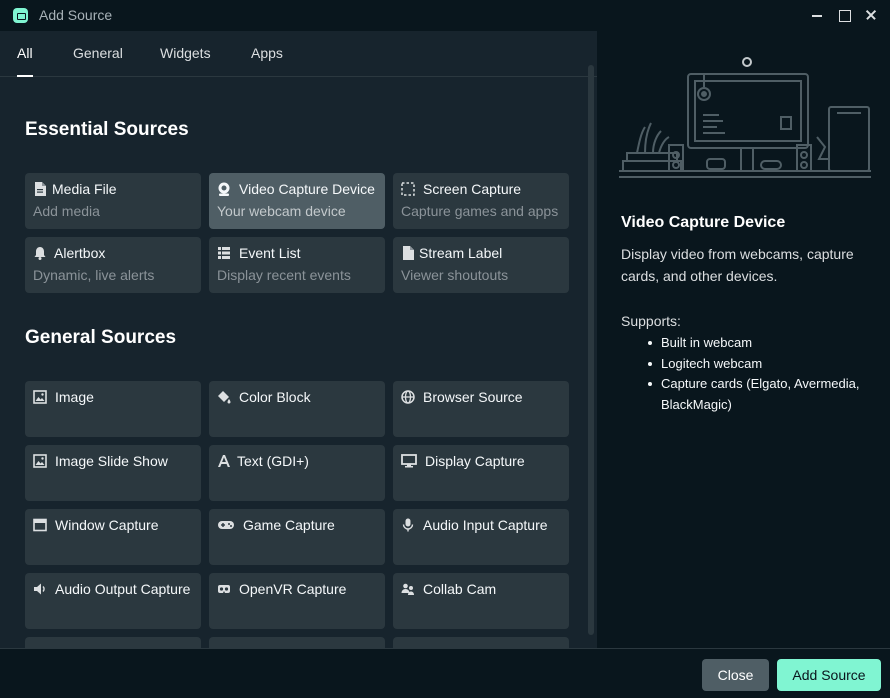  What do you see at coordinates (409, 461) in the screenshot?
I see `monitor-icon` at bounding box center [409, 461].